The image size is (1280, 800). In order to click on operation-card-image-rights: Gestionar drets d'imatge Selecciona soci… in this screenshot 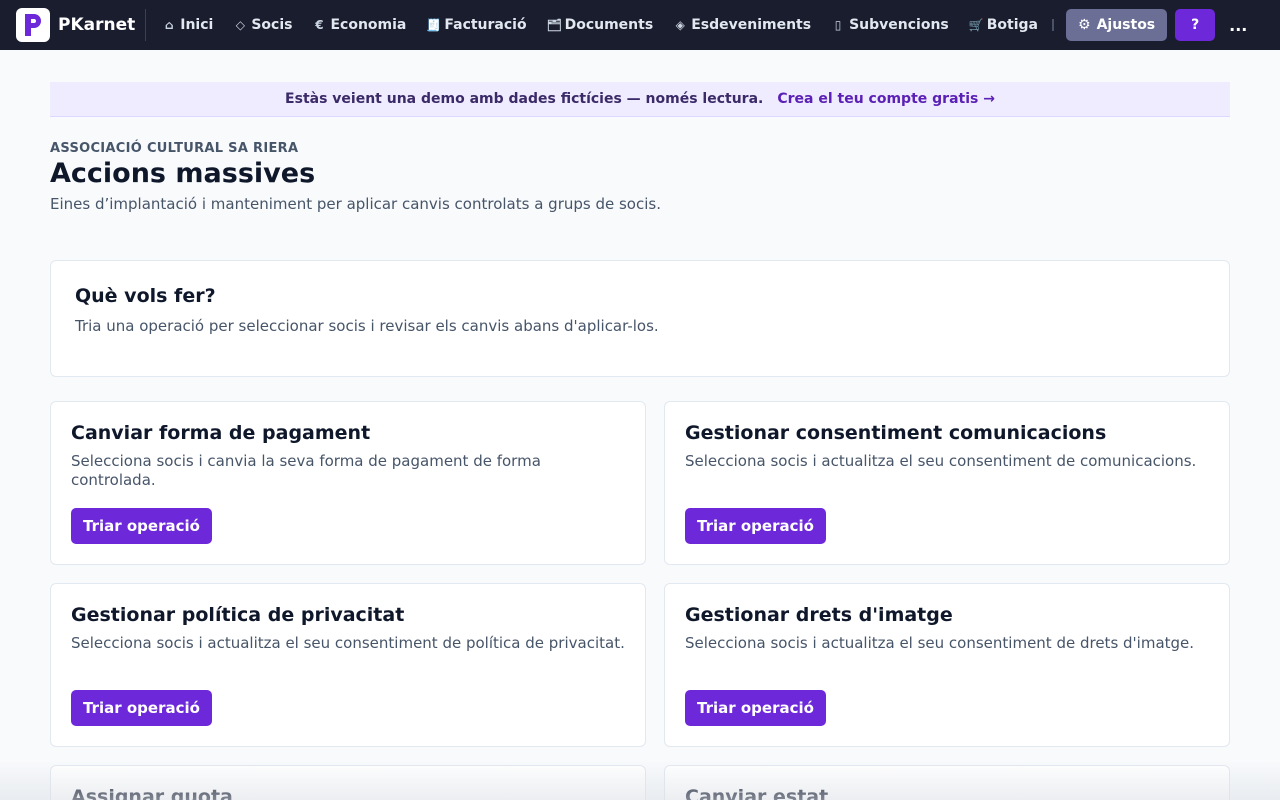, I will do `click(947, 665)`.